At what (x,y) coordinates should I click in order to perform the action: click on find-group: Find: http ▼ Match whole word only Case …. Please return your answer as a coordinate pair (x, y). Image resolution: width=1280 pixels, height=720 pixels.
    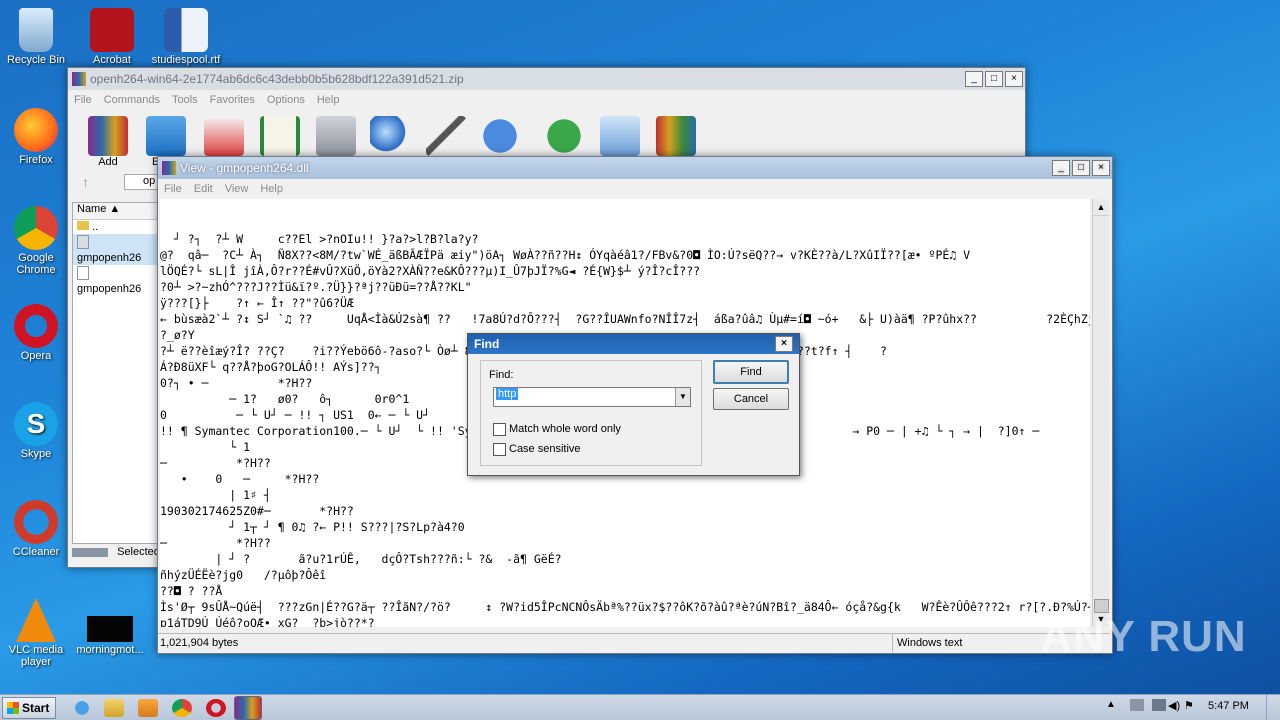
    Looking at the image, I should click on (591, 413).